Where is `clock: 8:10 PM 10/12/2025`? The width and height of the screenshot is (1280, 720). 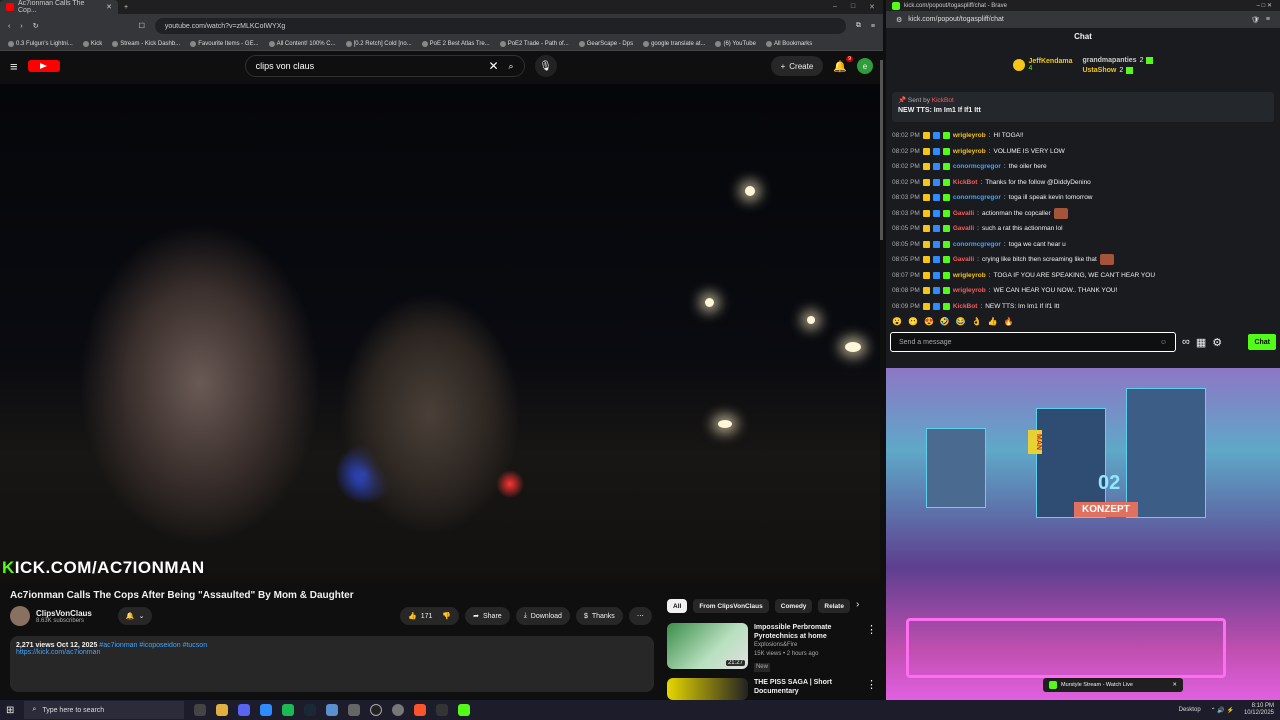 clock: 8:10 PM 10/12/2025 is located at coordinates (1259, 710).